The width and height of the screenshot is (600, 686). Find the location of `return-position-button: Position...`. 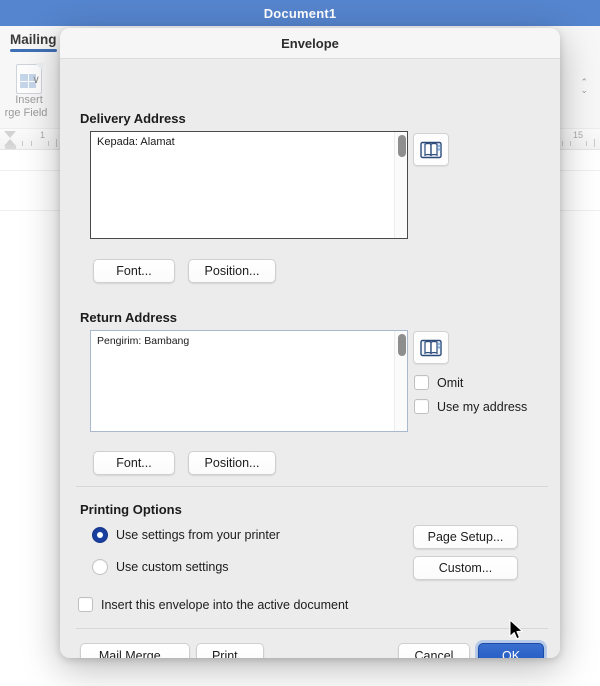

return-position-button: Position... is located at coordinates (232, 463).